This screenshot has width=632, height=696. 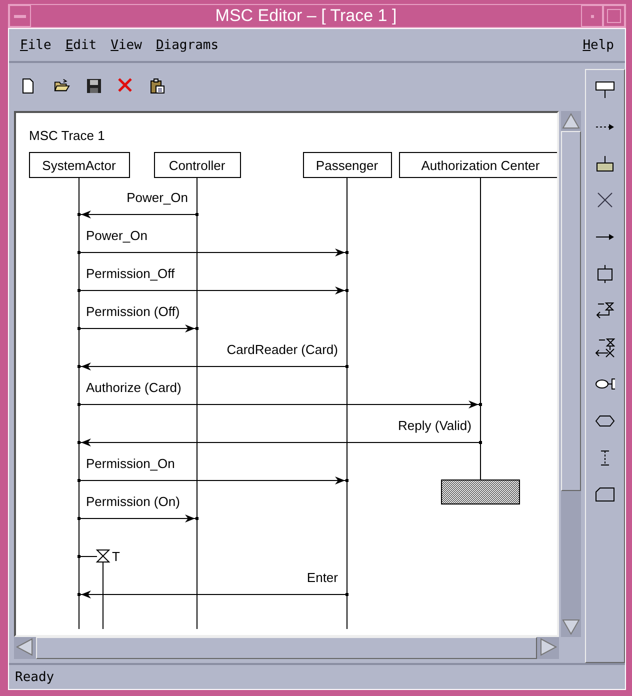 I want to click on instance-head: Controller, so click(x=197, y=165).